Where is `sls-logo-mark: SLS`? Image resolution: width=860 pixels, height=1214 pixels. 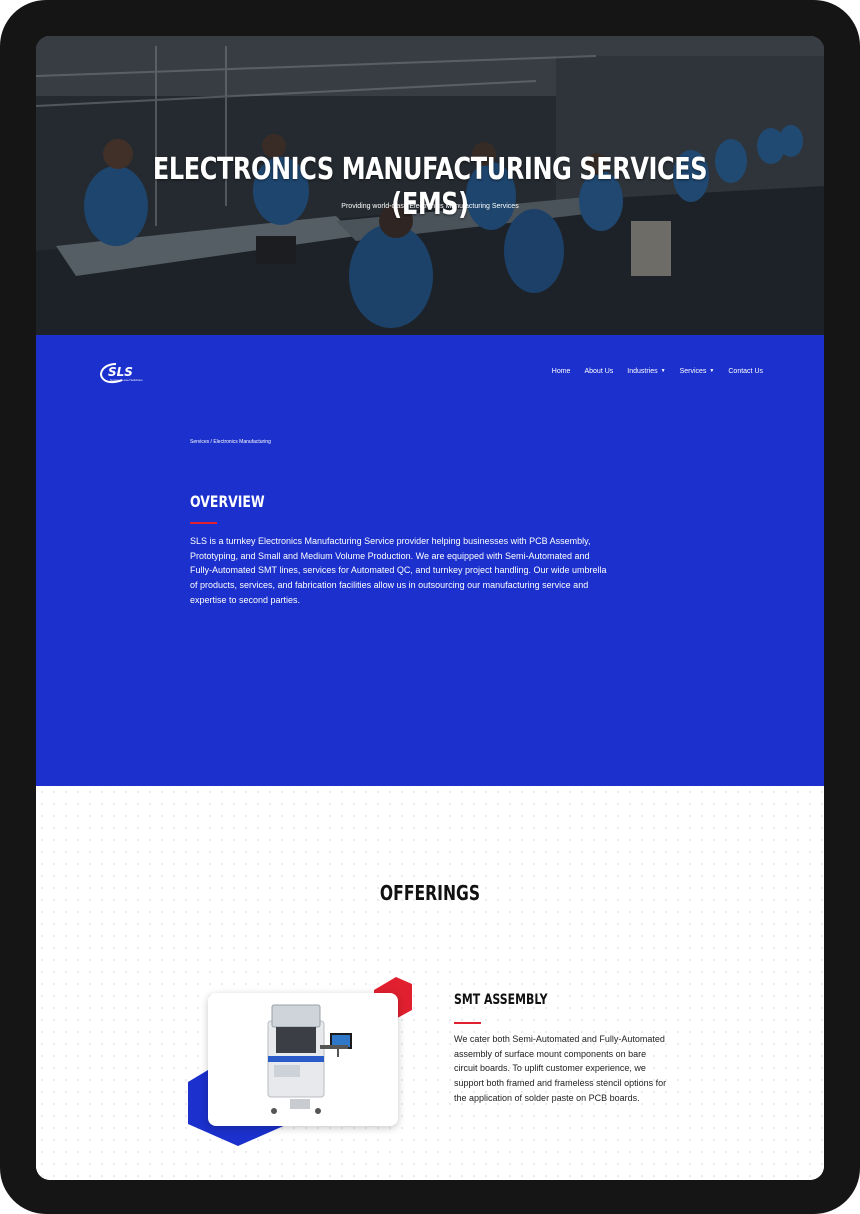
sls-logo-mark: SLS is located at coordinates (116, 373).